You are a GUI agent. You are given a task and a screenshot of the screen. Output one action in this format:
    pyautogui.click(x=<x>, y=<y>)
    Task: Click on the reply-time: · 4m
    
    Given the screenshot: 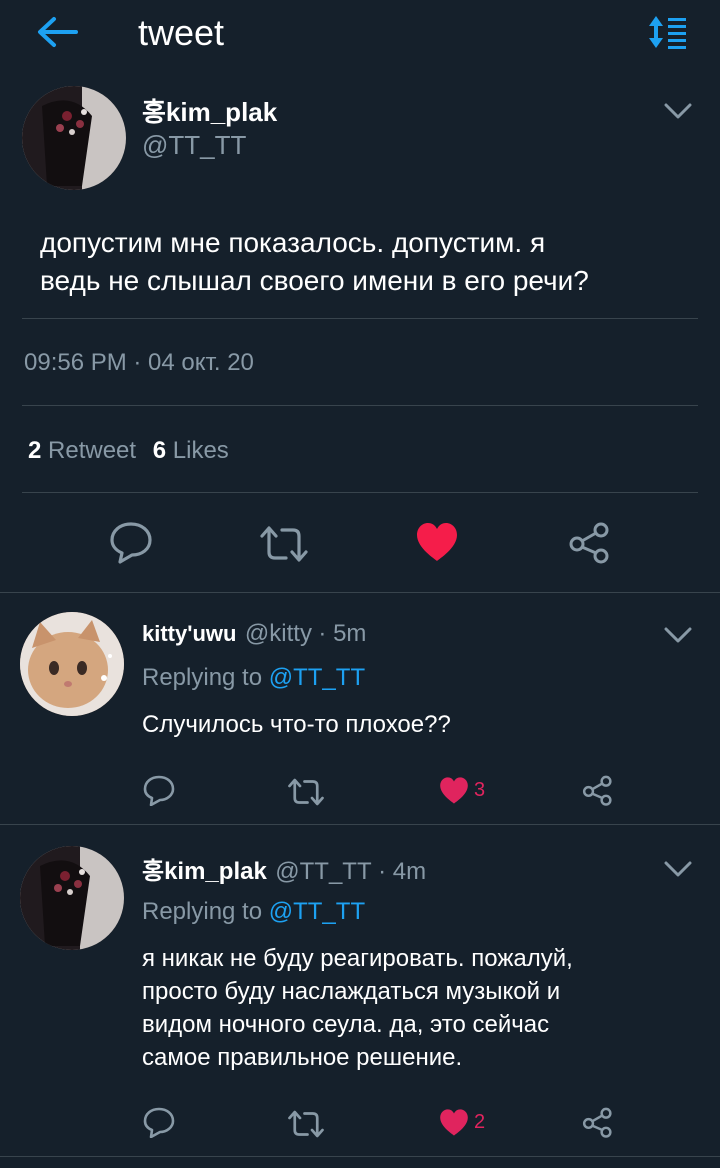 What is the action you would take?
    pyautogui.click(x=402, y=871)
    